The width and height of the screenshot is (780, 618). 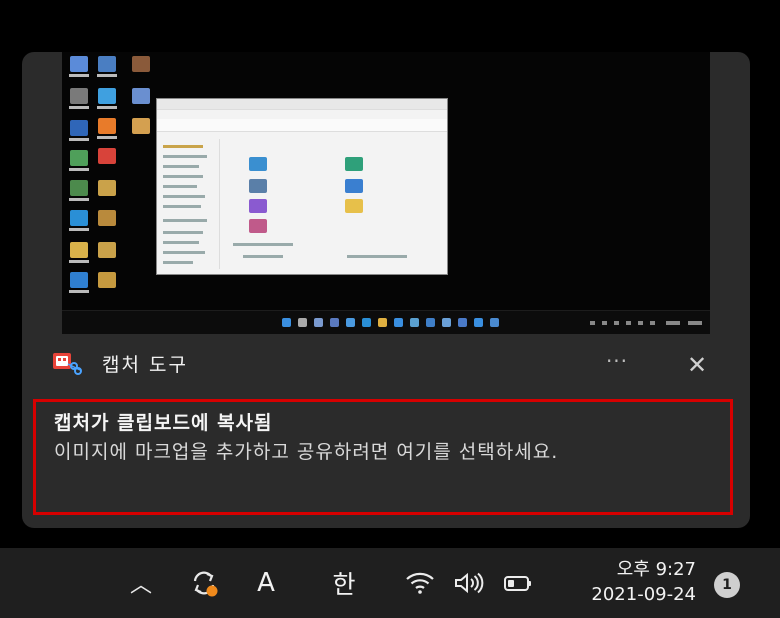 I want to click on toast-header: 캡처 도구, so click(x=120, y=363).